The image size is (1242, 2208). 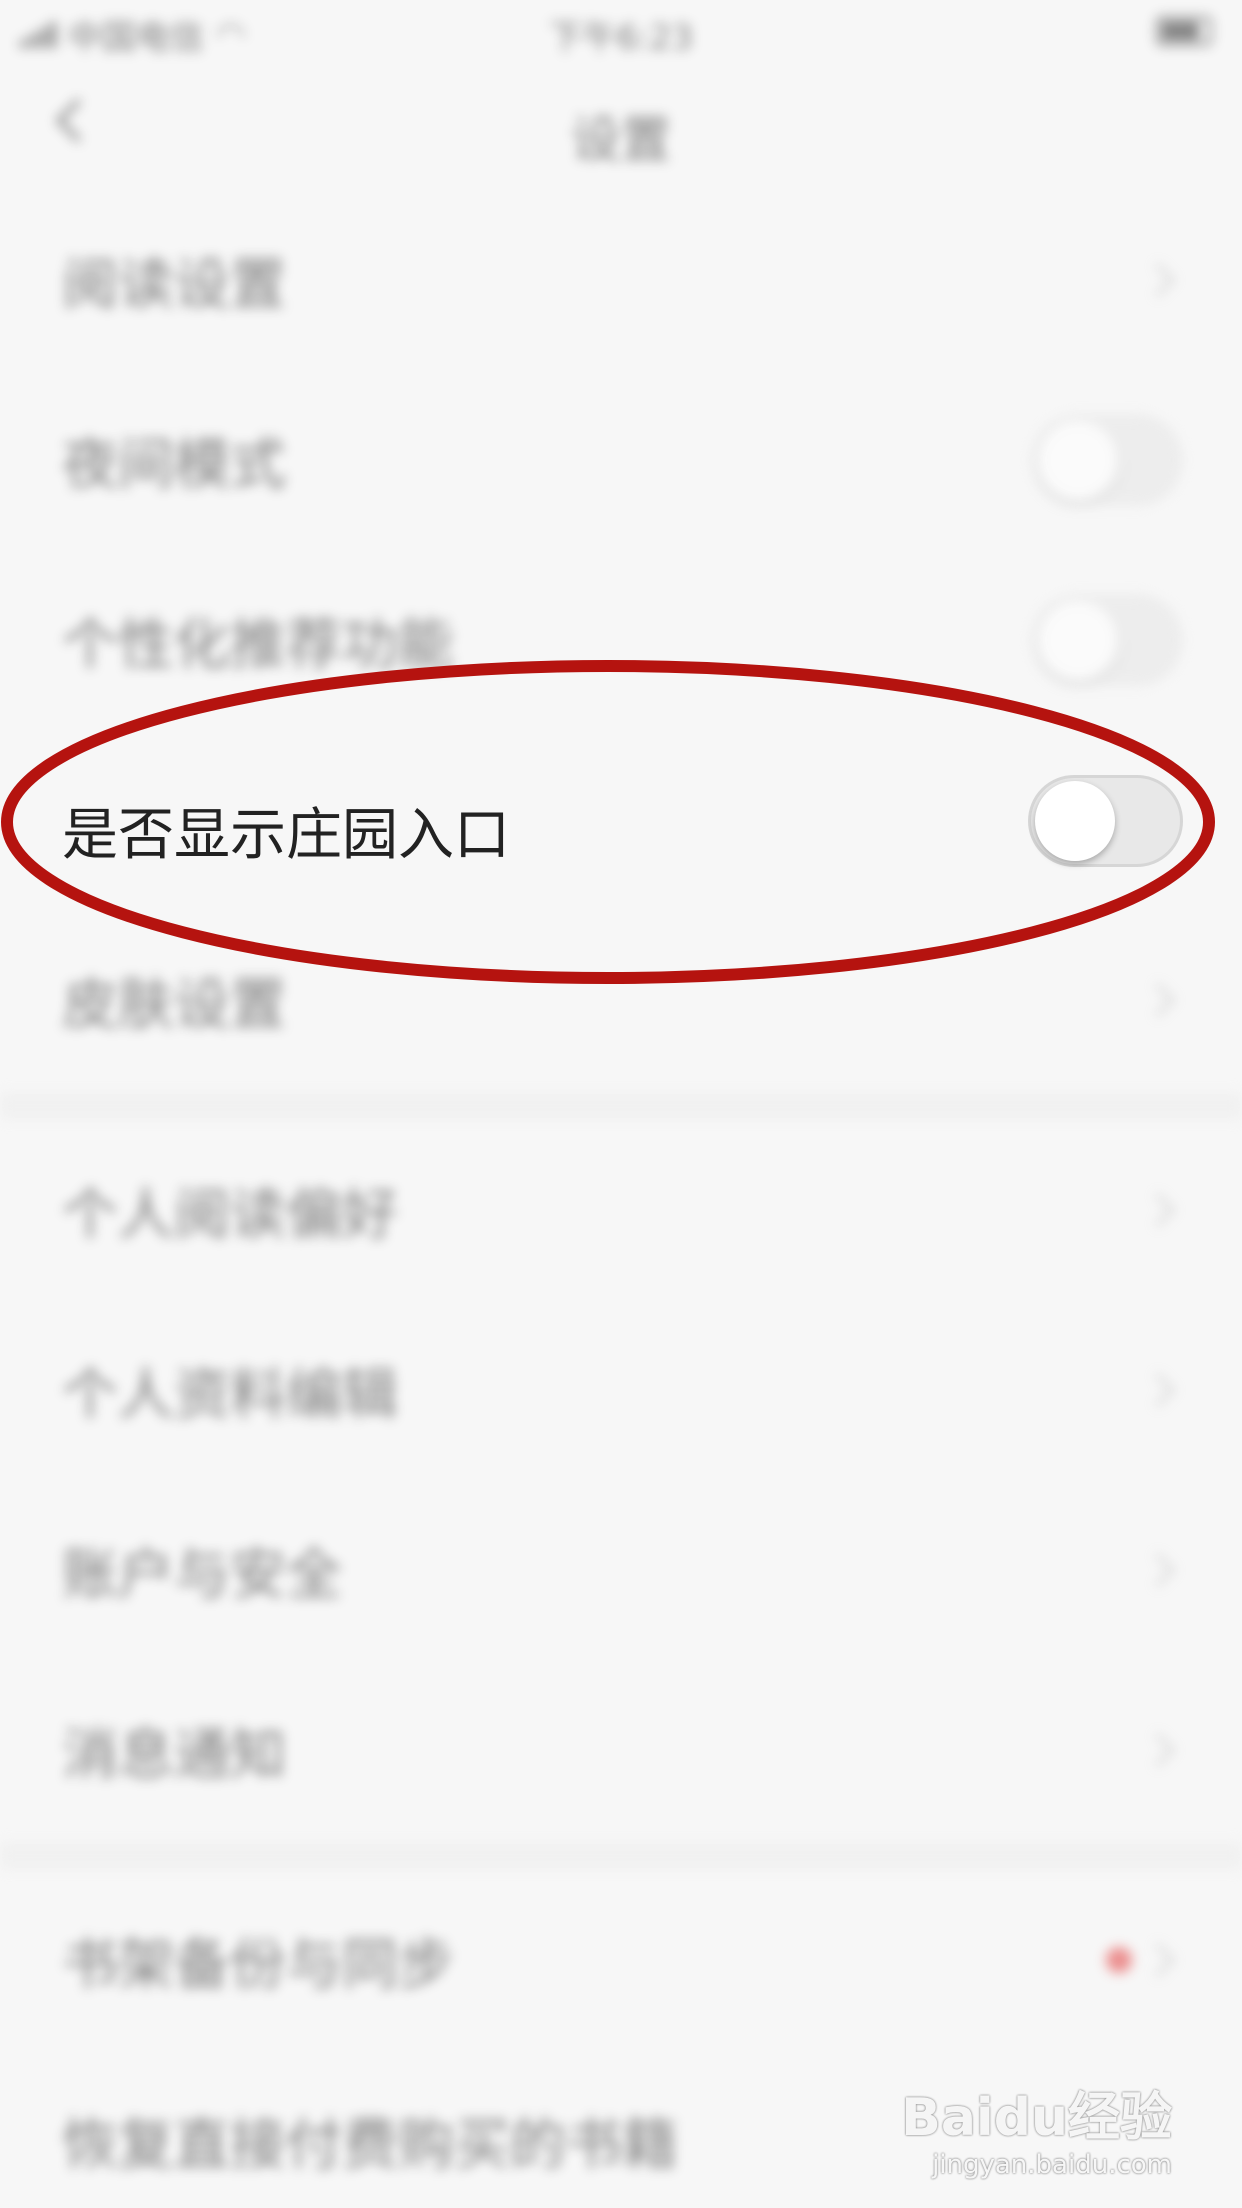 I want to click on row-profile-edit: 个人资料编辑, so click(x=621, y=1390).